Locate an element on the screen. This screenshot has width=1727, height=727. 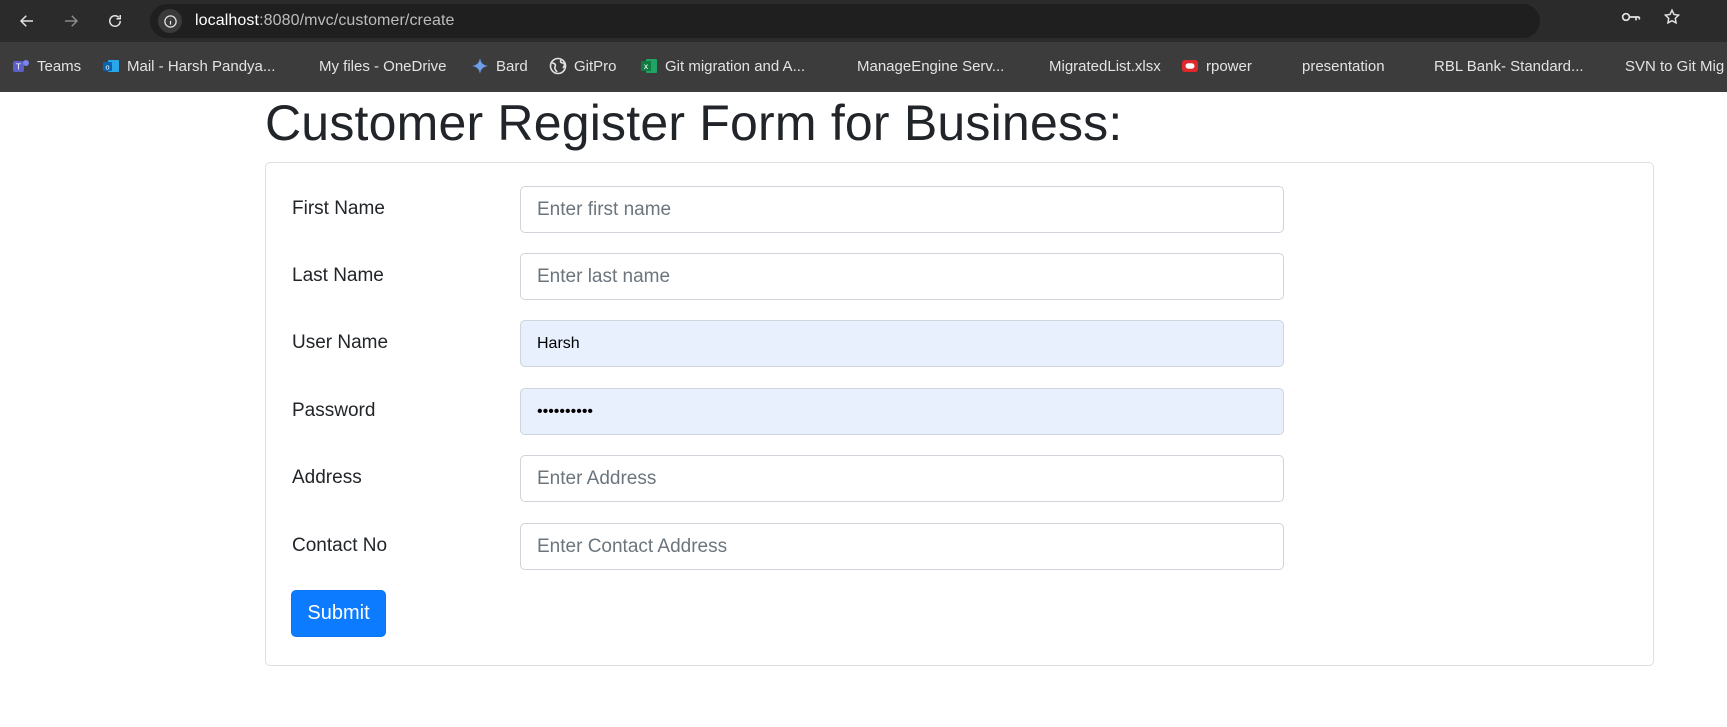
password-row: Password is located at coordinates (959, 411).